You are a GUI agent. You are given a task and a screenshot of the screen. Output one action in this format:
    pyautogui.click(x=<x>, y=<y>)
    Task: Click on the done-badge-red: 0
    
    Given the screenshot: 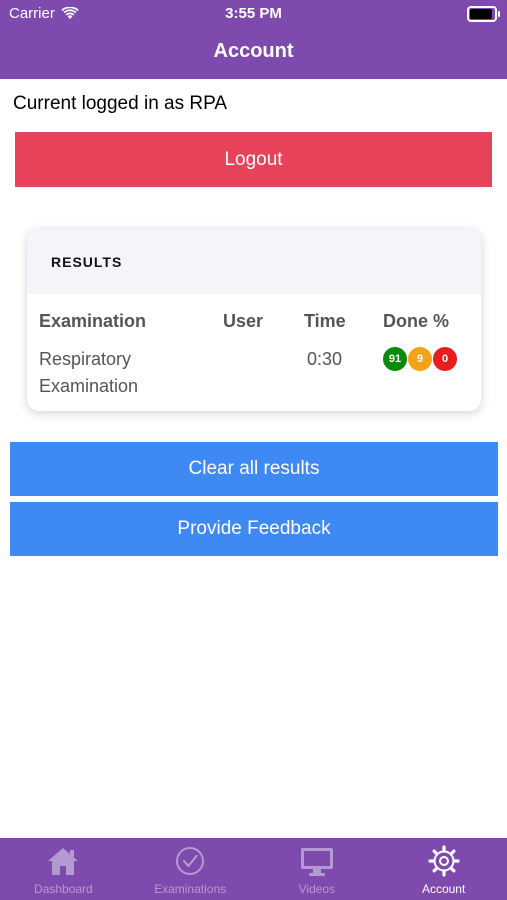 What is the action you would take?
    pyautogui.click(x=445, y=359)
    